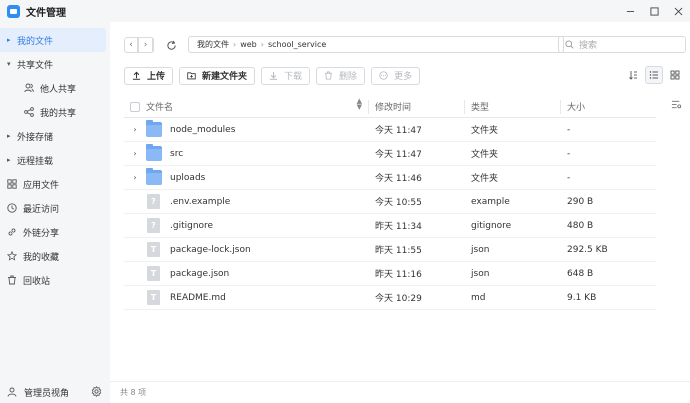  I want to click on new-folder-icon, so click(192, 76).